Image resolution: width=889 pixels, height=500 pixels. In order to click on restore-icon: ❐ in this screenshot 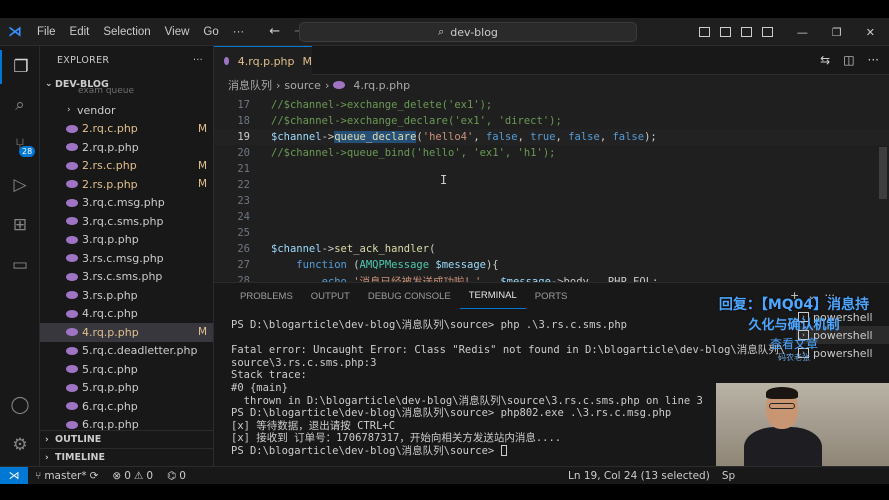, I will do `click(837, 32)`.